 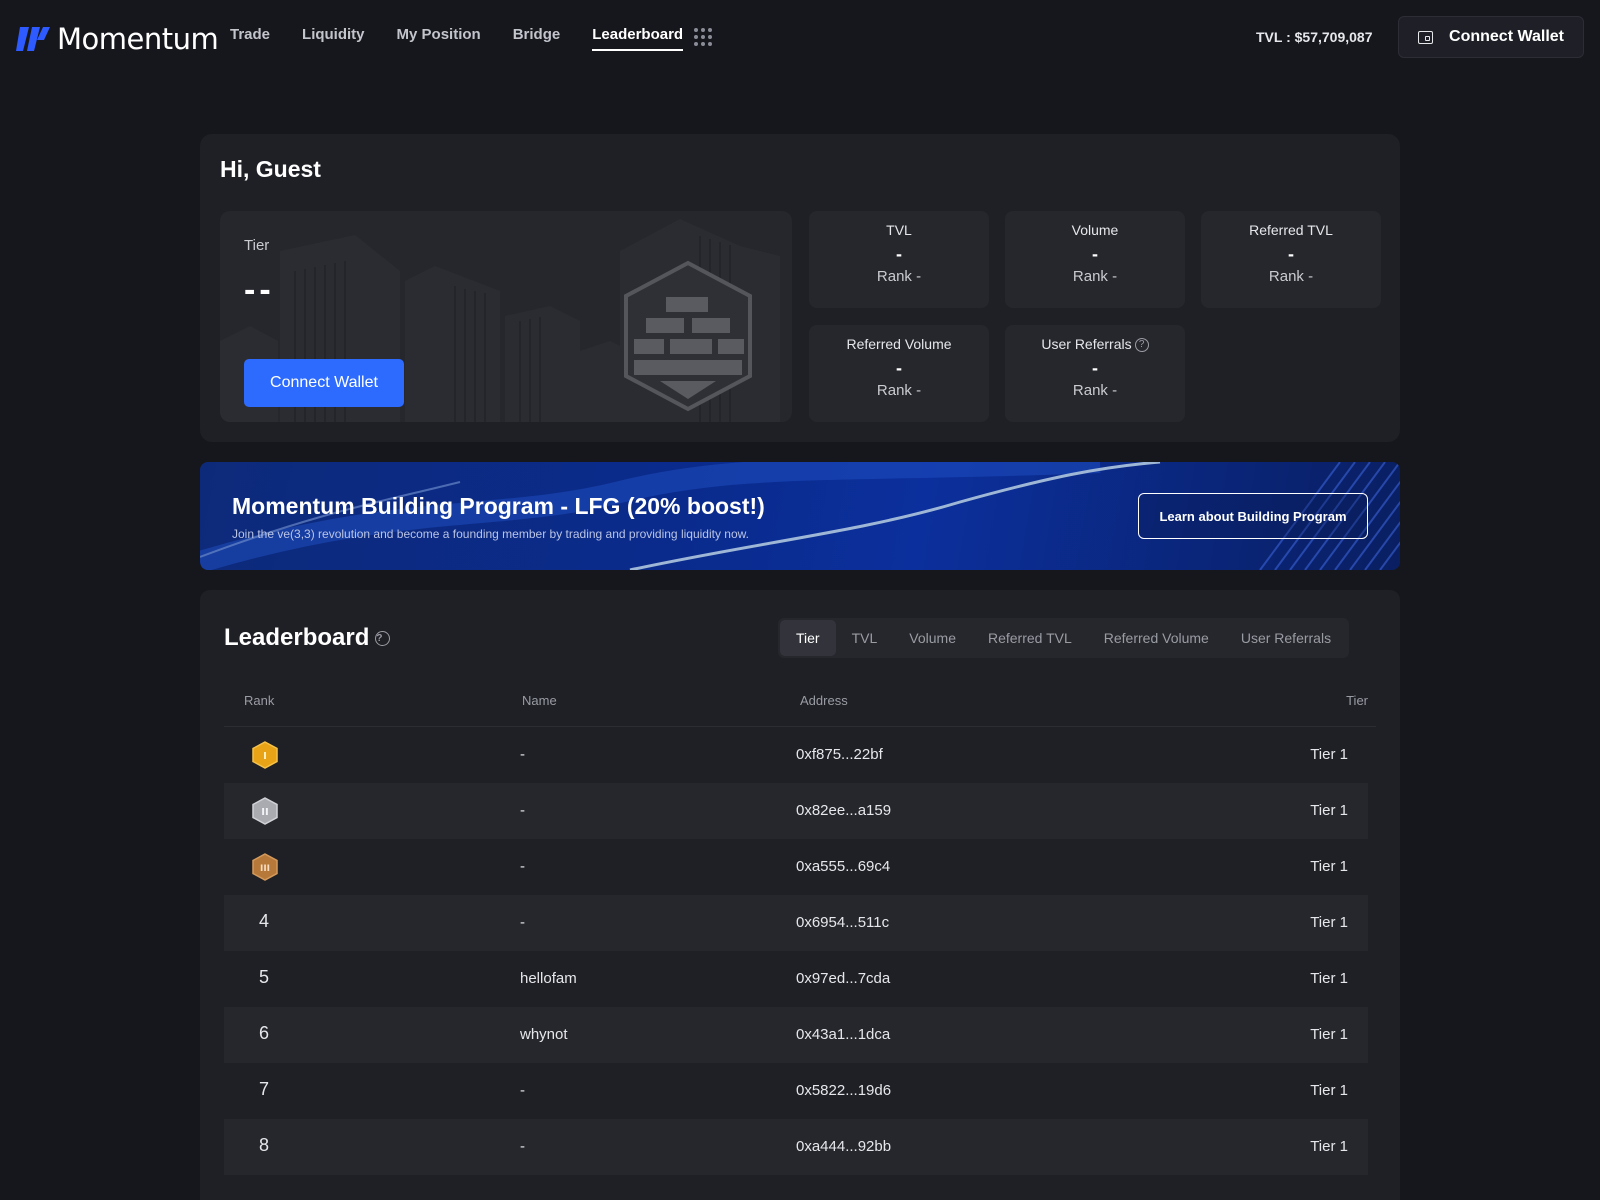 I want to click on row-address: 0x97ed...7cda, so click(x=843, y=978).